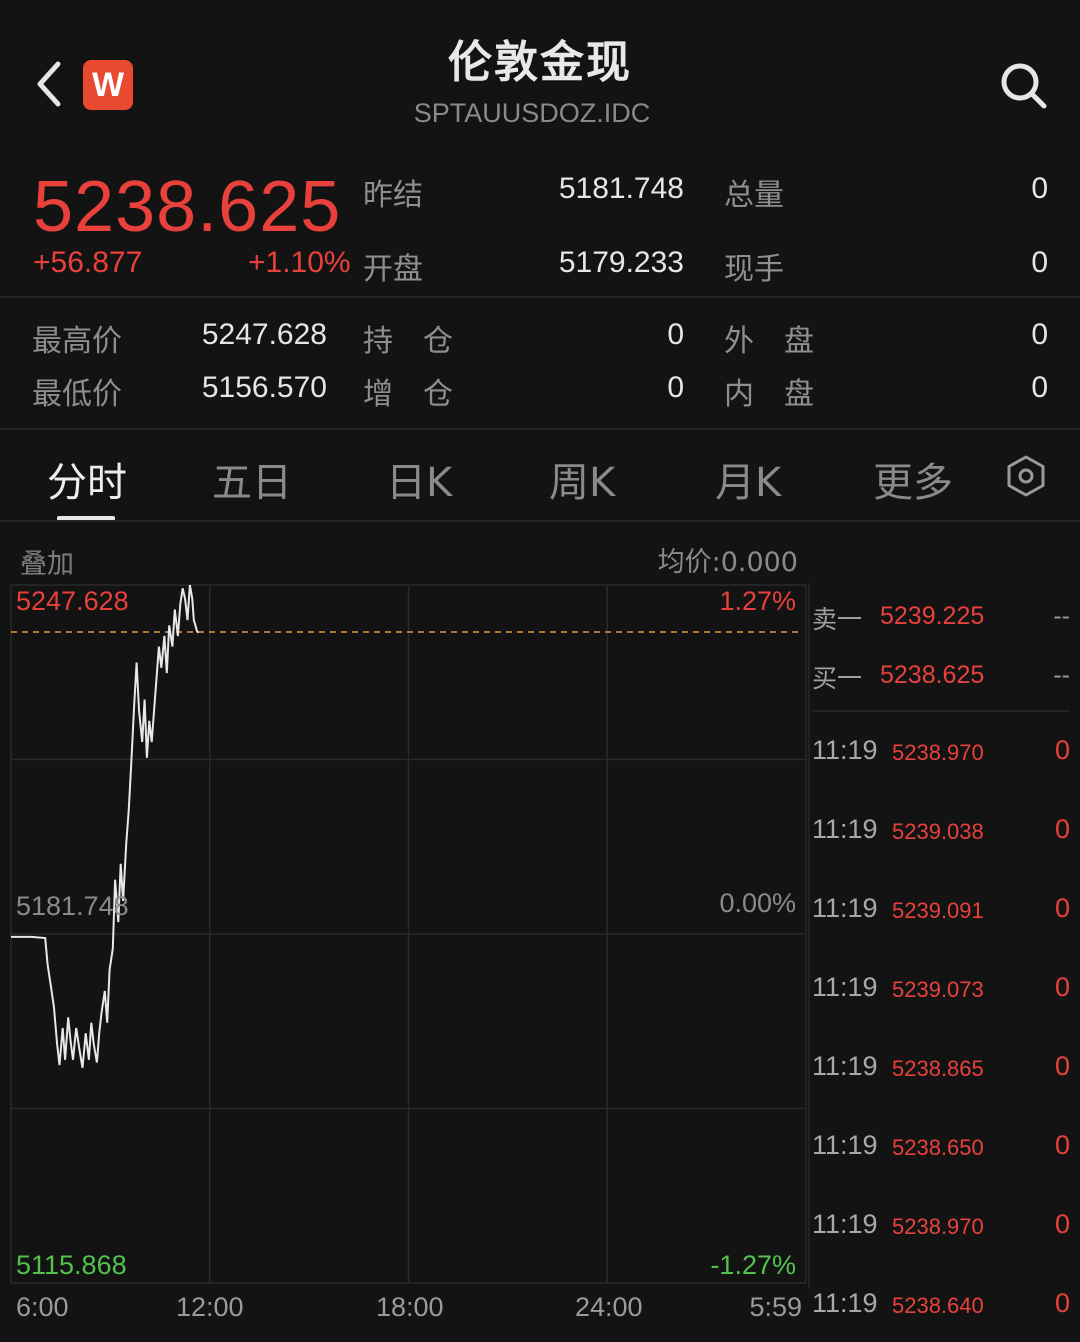  What do you see at coordinates (621, 188) in the screenshot?
I see `prev-settle-value: 5181.748` at bounding box center [621, 188].